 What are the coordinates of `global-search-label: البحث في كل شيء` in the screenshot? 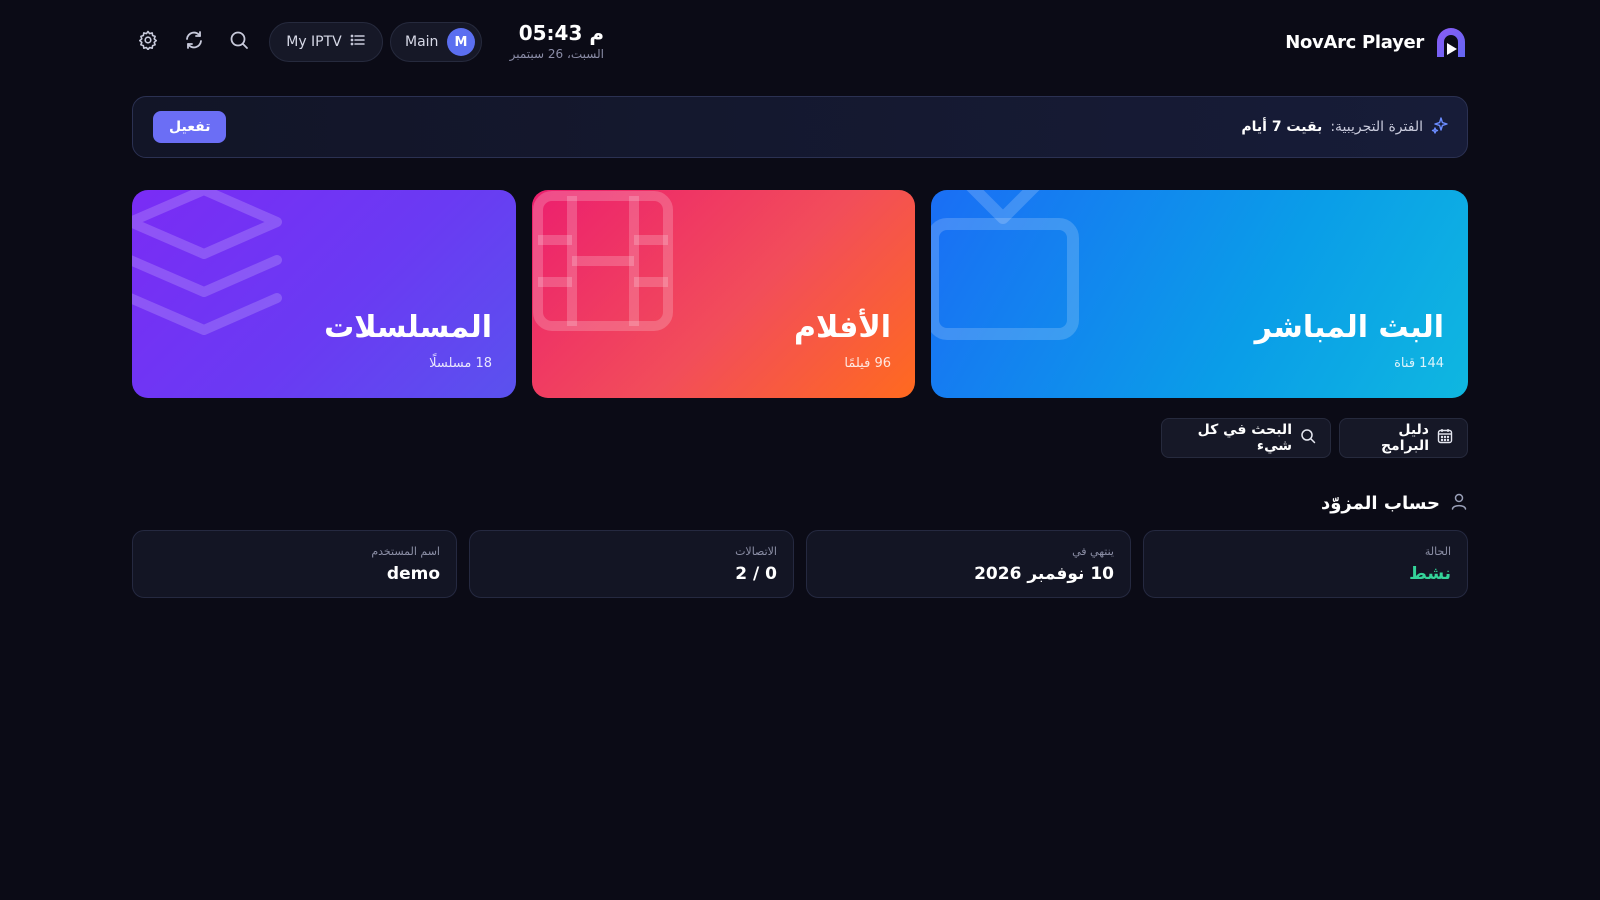 It's located at (1244, 438).